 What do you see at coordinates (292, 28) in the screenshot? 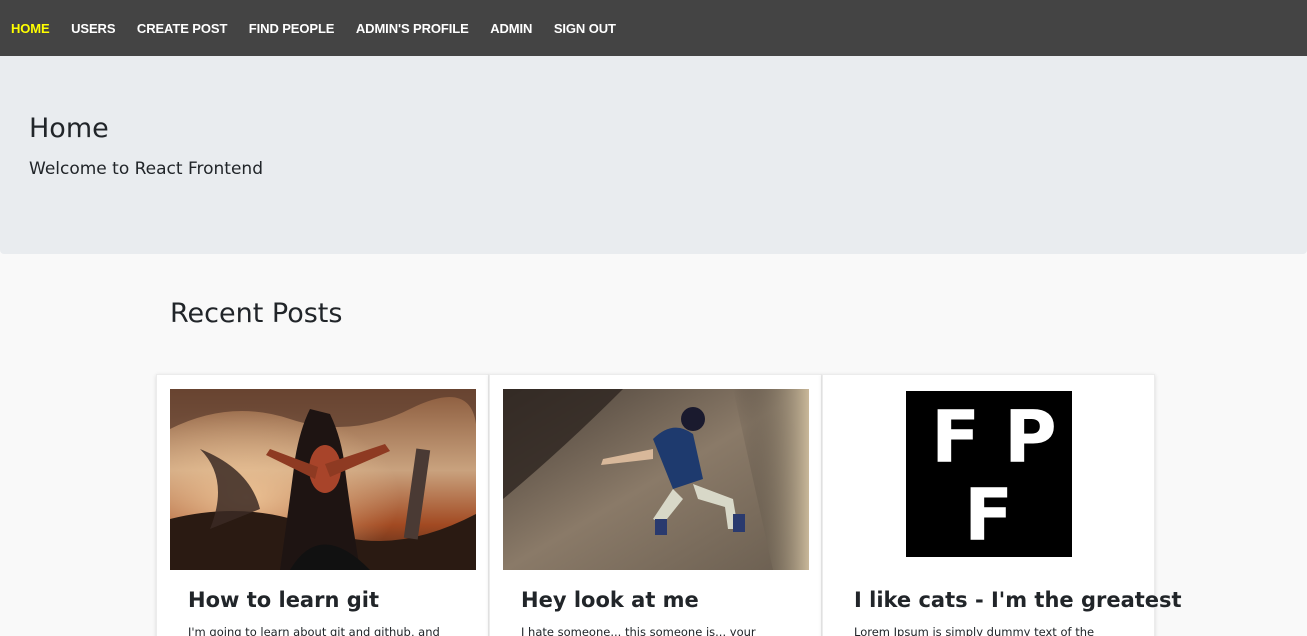
I see `nav-item-find-people: FIND PEOPLE` at bounding box center [292, 28].